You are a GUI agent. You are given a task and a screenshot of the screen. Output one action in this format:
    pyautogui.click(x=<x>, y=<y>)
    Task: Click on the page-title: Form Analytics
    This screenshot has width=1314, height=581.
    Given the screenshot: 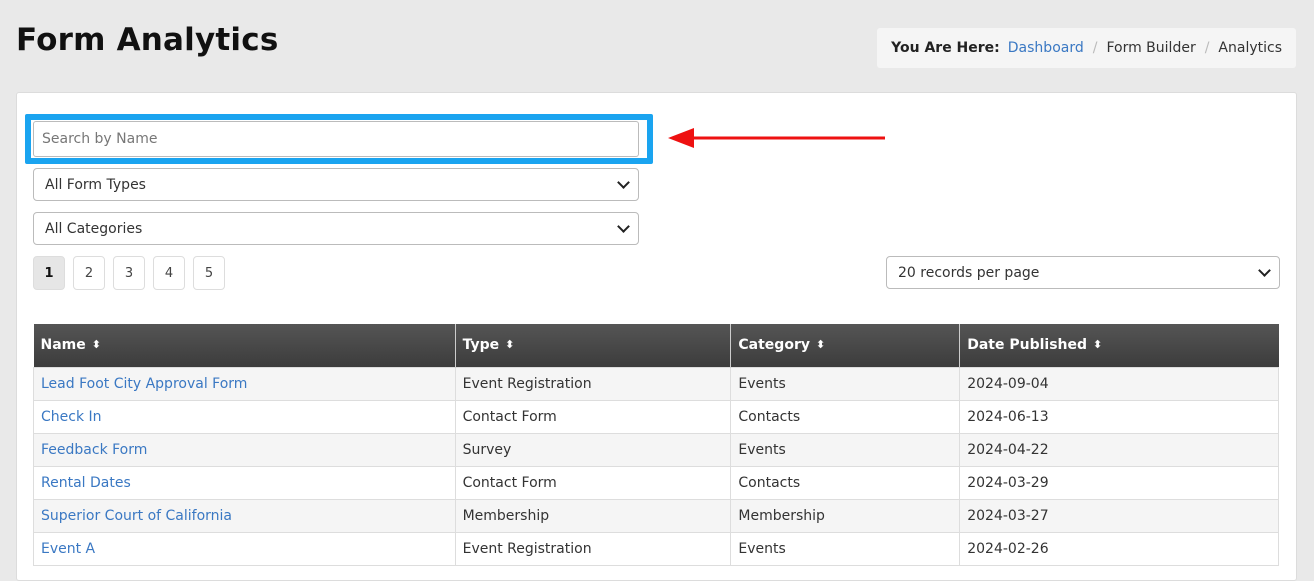 What is the action you would take?
    pyautogui.click(x=147, y=40)
    